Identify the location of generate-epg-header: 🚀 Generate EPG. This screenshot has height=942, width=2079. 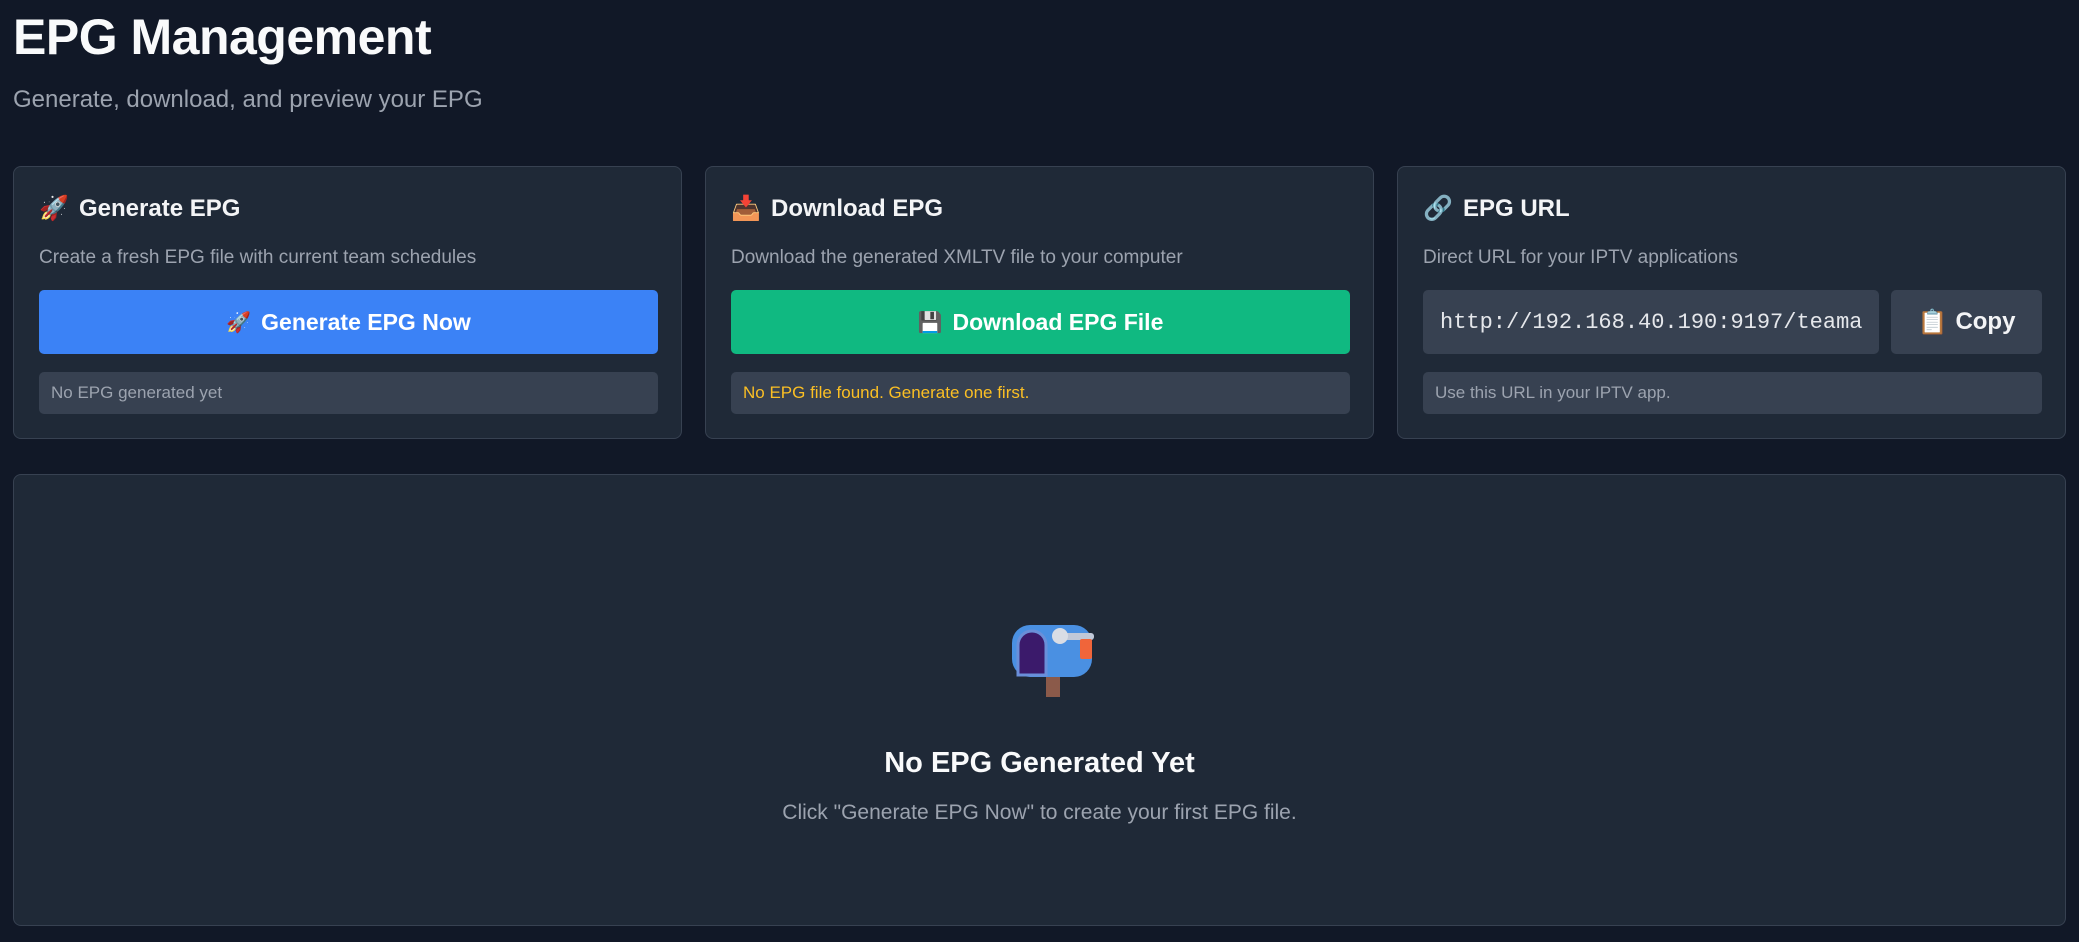
(139, 209).